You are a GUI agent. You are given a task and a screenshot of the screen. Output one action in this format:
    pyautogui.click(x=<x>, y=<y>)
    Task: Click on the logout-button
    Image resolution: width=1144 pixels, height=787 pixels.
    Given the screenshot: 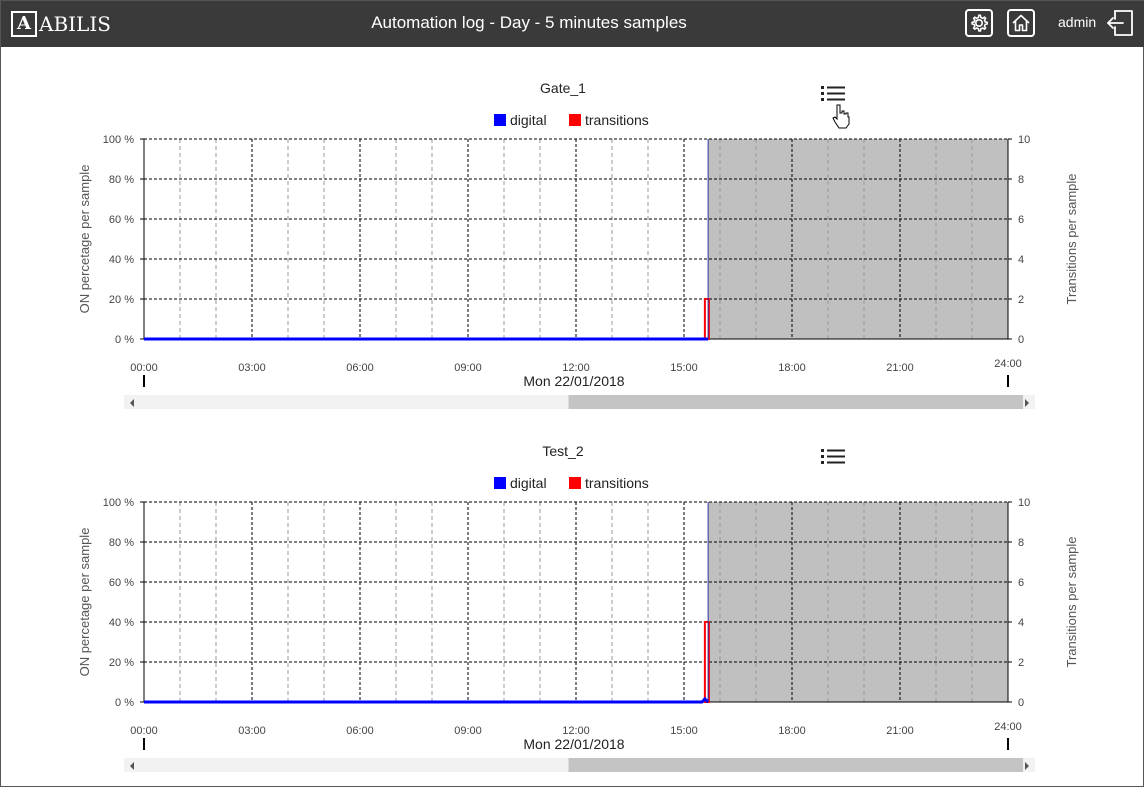 What is the action you would take?
    pyautogui.click(x=1120, y=23)
    